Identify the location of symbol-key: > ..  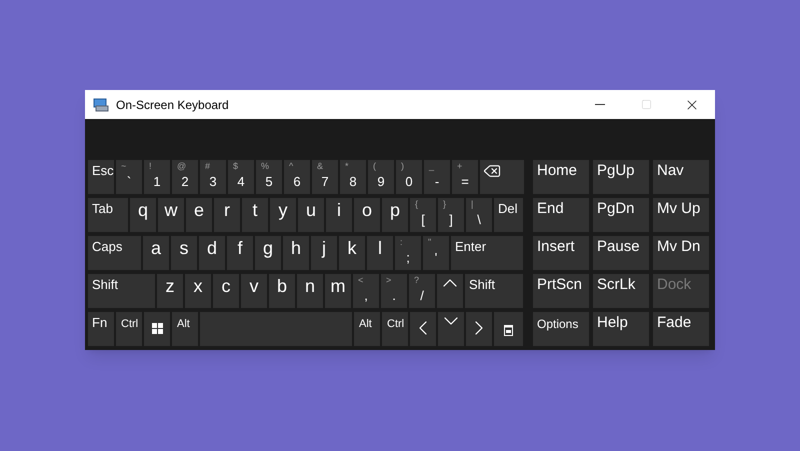
(394, 291).